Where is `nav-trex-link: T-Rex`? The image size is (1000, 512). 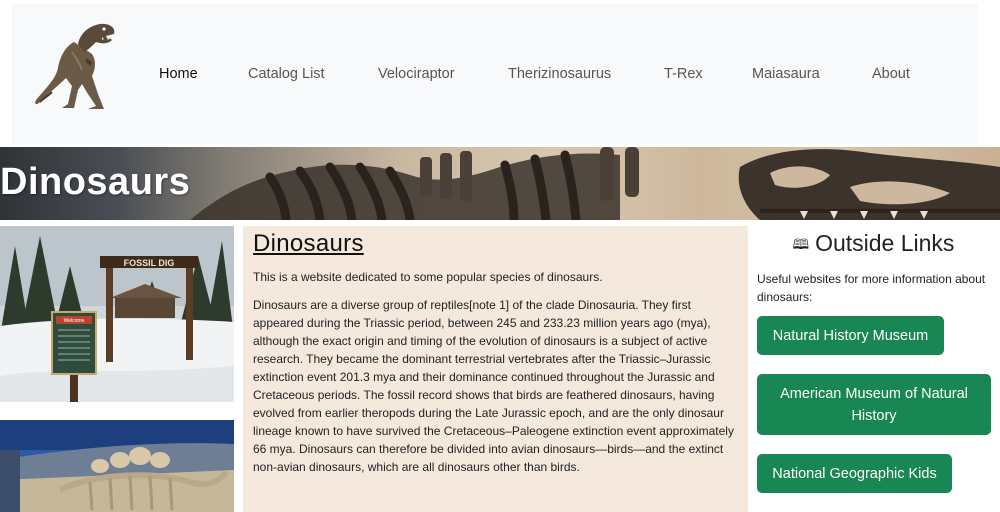
nav-trex-link: T-Rex is located at coordinates (683, 74).